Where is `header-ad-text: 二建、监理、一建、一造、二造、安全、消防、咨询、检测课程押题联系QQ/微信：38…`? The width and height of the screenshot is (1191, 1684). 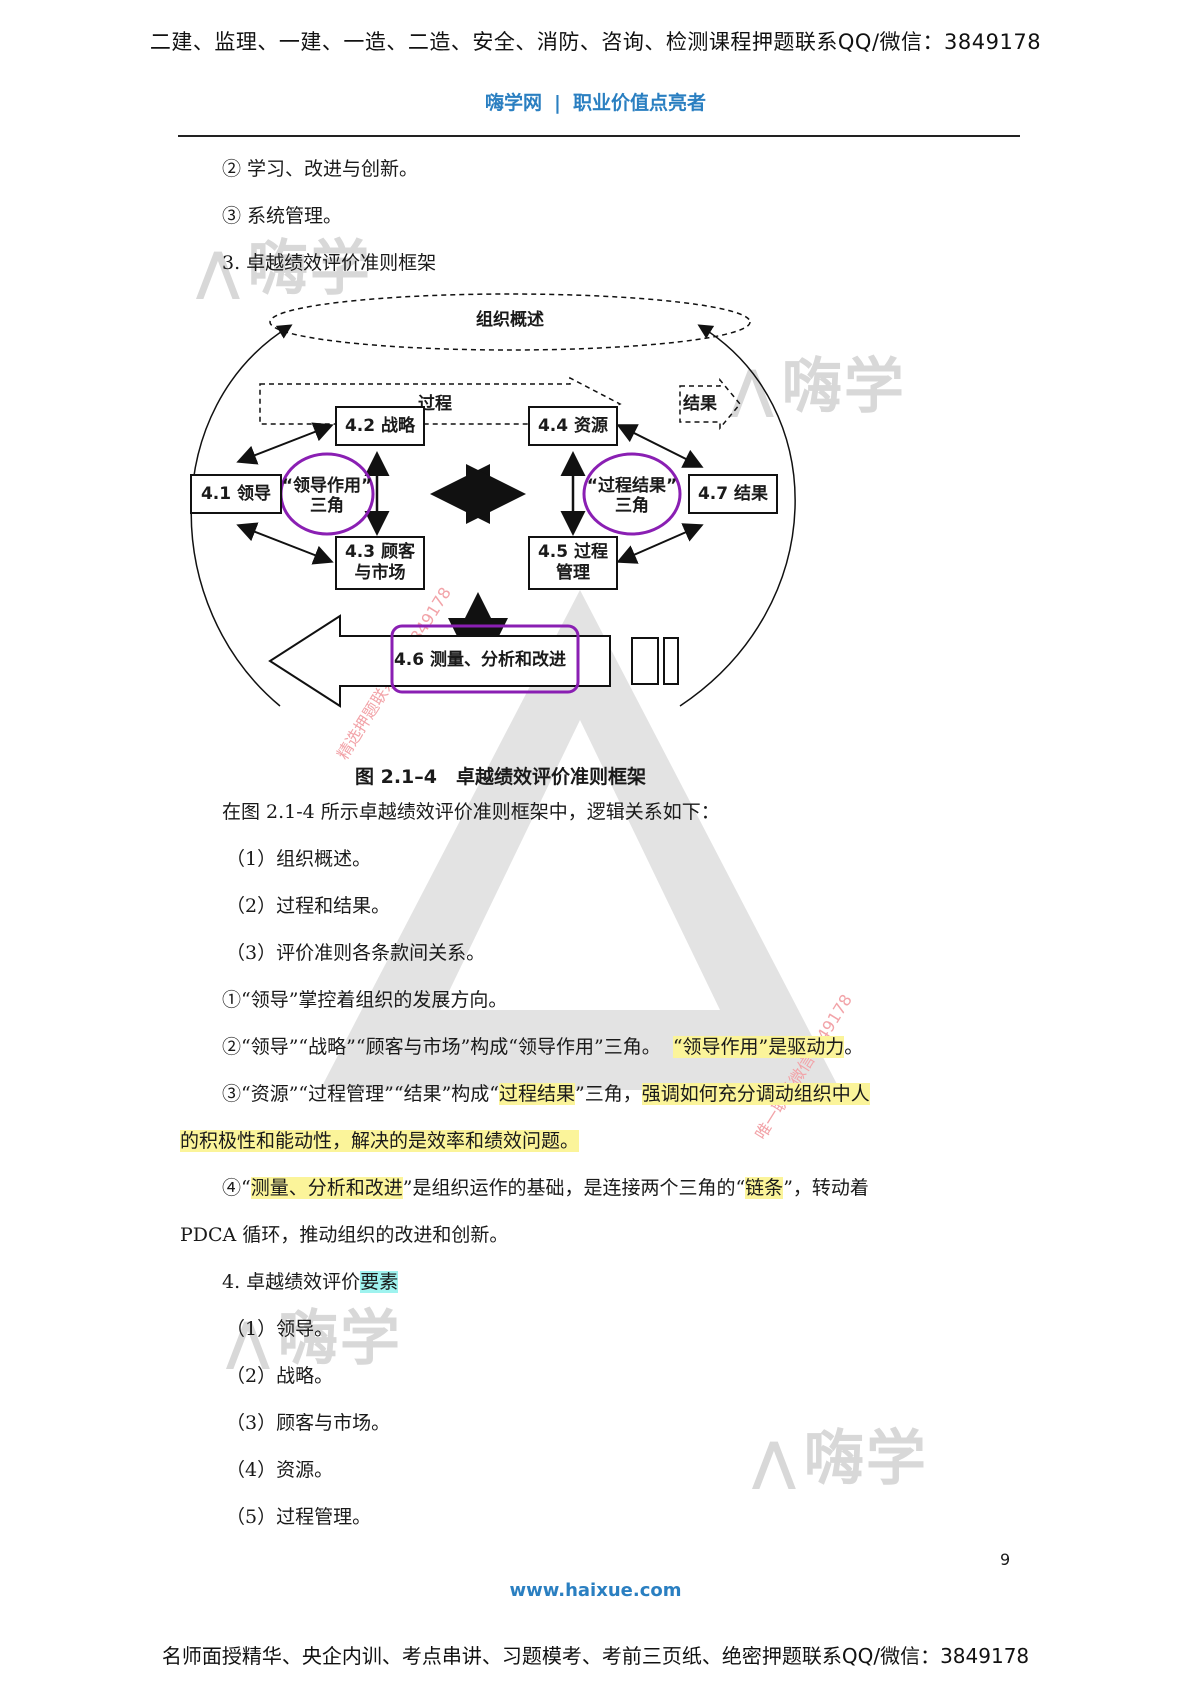 header-ad-text: 二建、监理、一建、一造、二造、安全、消防、咨询、检测课程押题联系QQ/微信：38… is located at coordinates (595, 42).